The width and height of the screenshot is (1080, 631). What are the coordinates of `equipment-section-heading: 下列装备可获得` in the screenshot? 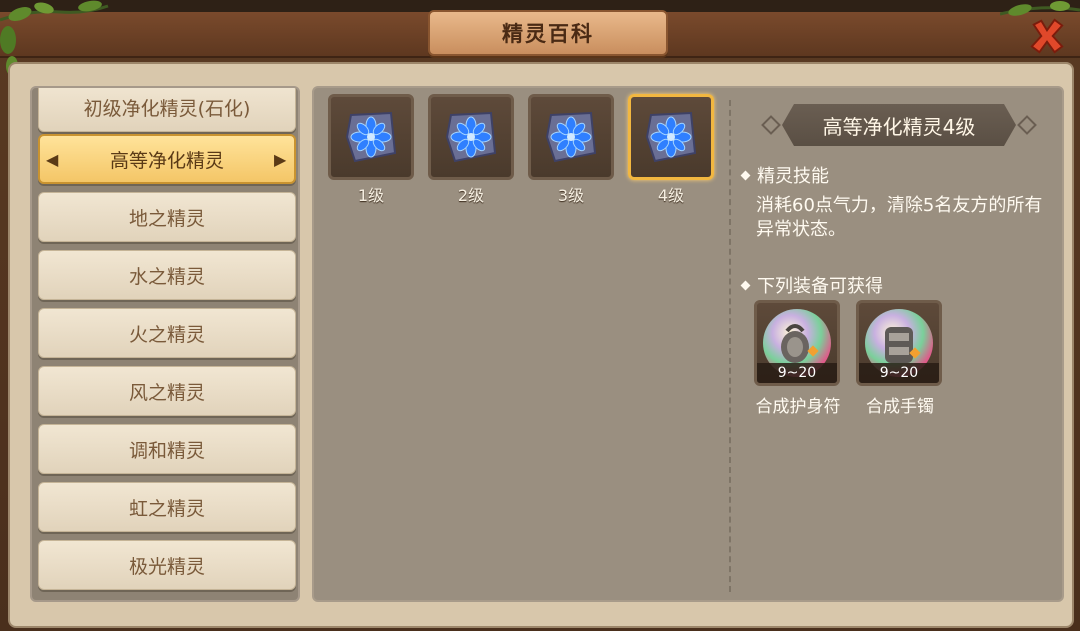 It's located at (811, 285).